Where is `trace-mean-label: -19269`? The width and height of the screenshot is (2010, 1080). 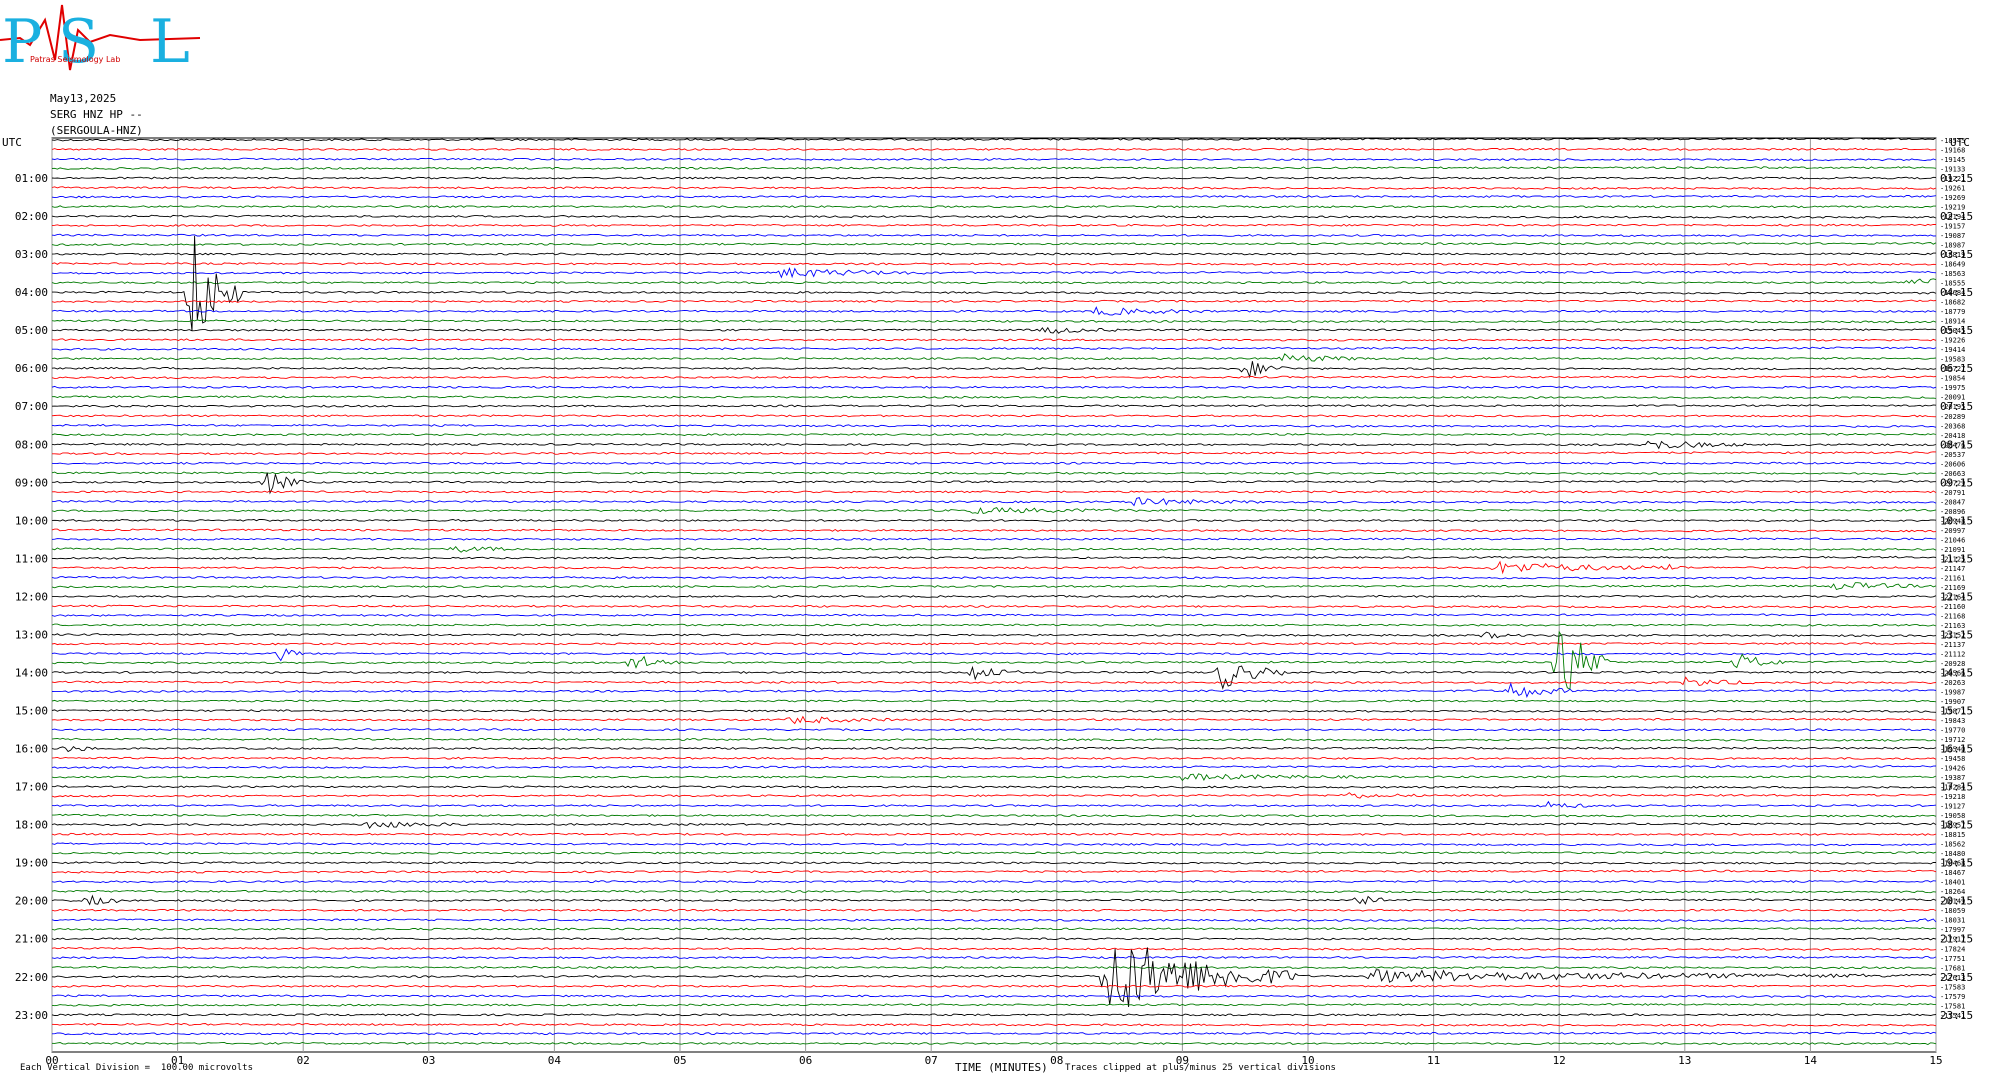 trace-mean-label: -19269 is located at coordinates (1952, 198).